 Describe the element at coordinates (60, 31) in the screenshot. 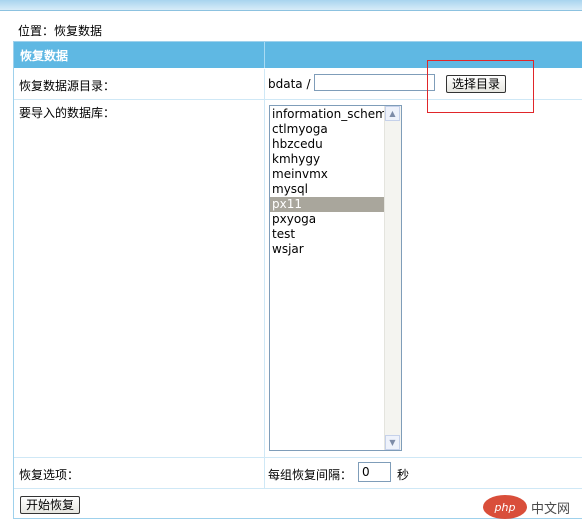

I see `breadcrumb: 位置：恢复数据` at that location.